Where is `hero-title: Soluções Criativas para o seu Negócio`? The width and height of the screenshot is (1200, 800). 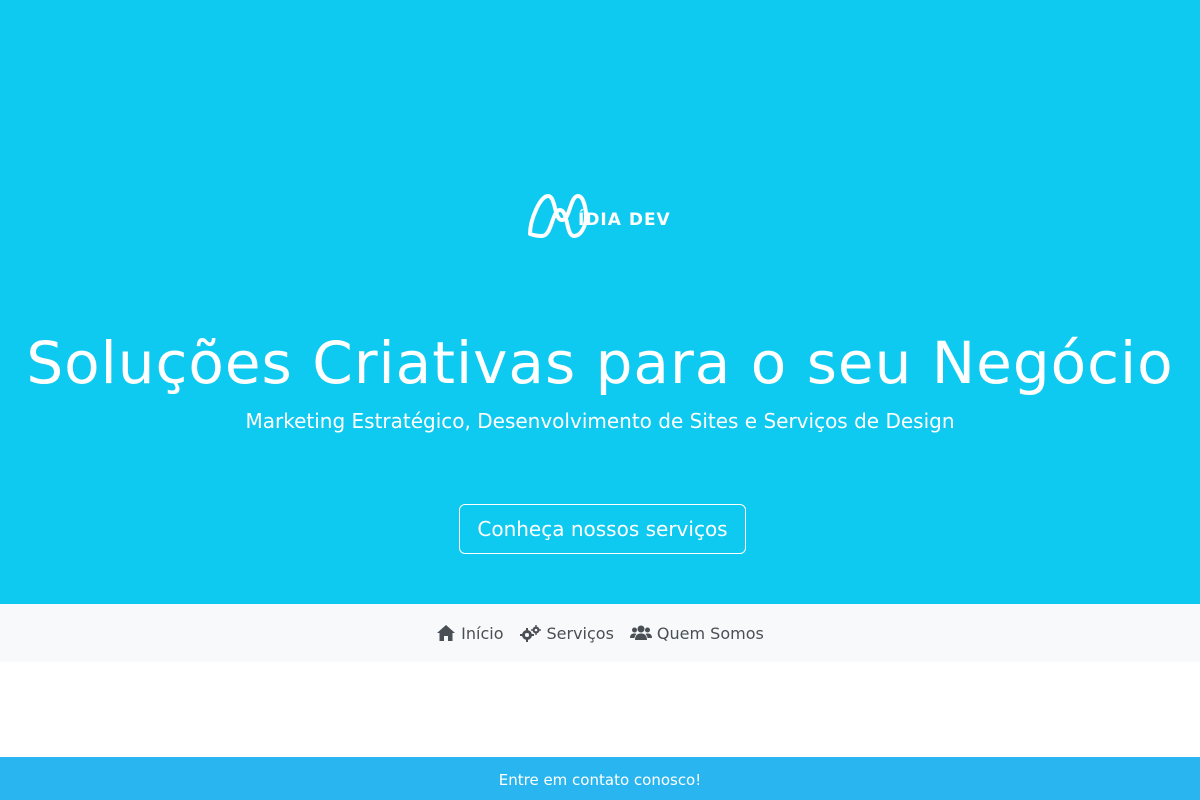 hero-title: Soluções Criativas para o seu Negócio is located at coordinates (600, 363).